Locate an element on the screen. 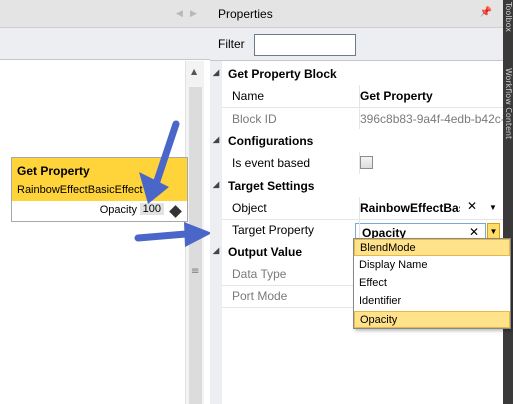  category-target-settings: ◢ Target Settings is located at coordinates (356, 186).